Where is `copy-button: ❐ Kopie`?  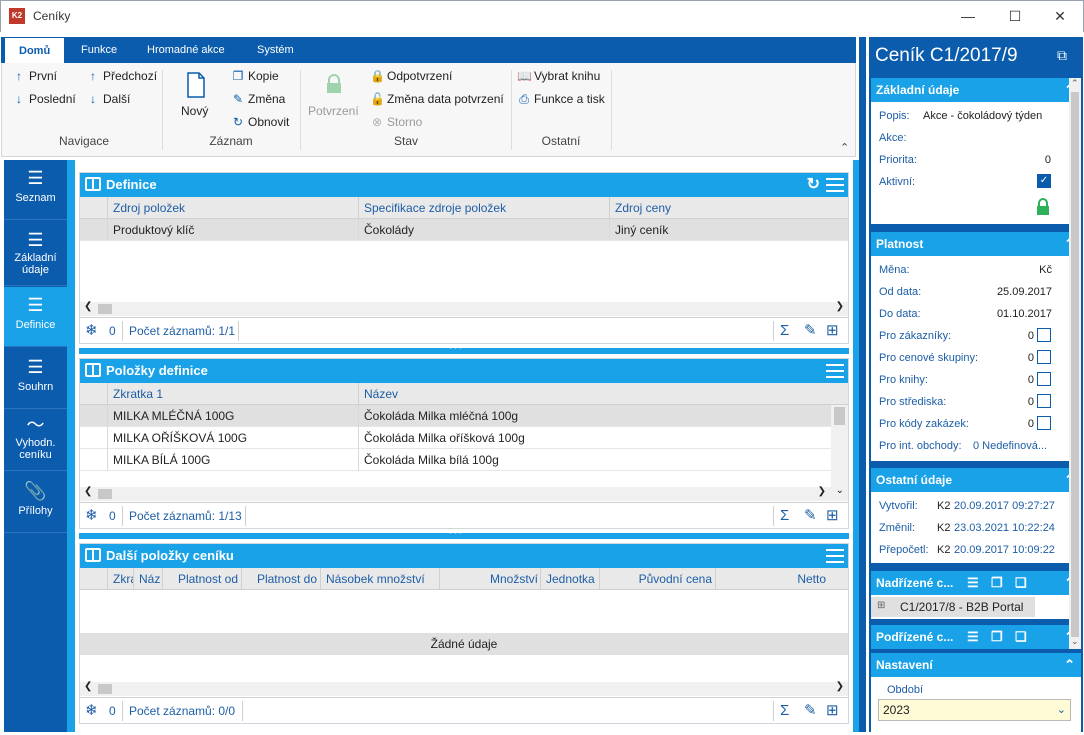 copy-button: ❐ Kopie is located at coordinates (255, 76).